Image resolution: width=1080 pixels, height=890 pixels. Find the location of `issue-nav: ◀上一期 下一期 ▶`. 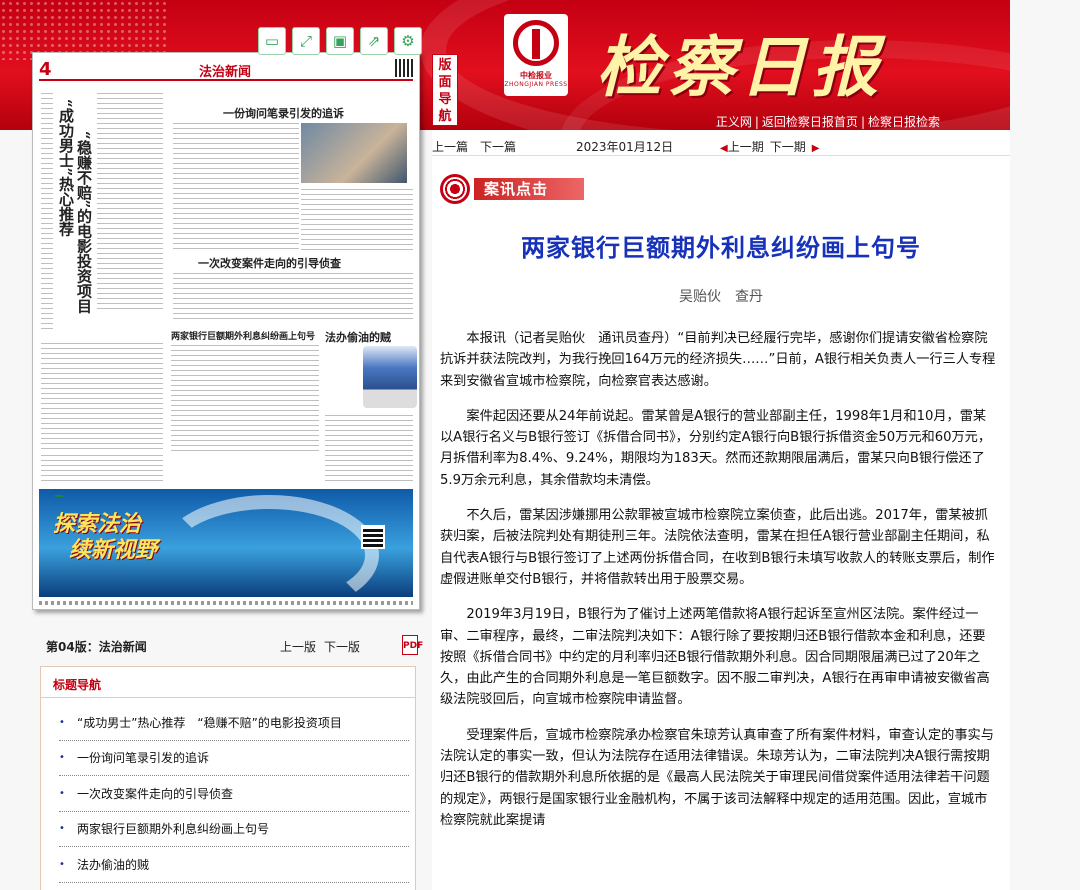

issue-nav: ◀上一期 下一期 ▶ is located at coordinates (769, 146).